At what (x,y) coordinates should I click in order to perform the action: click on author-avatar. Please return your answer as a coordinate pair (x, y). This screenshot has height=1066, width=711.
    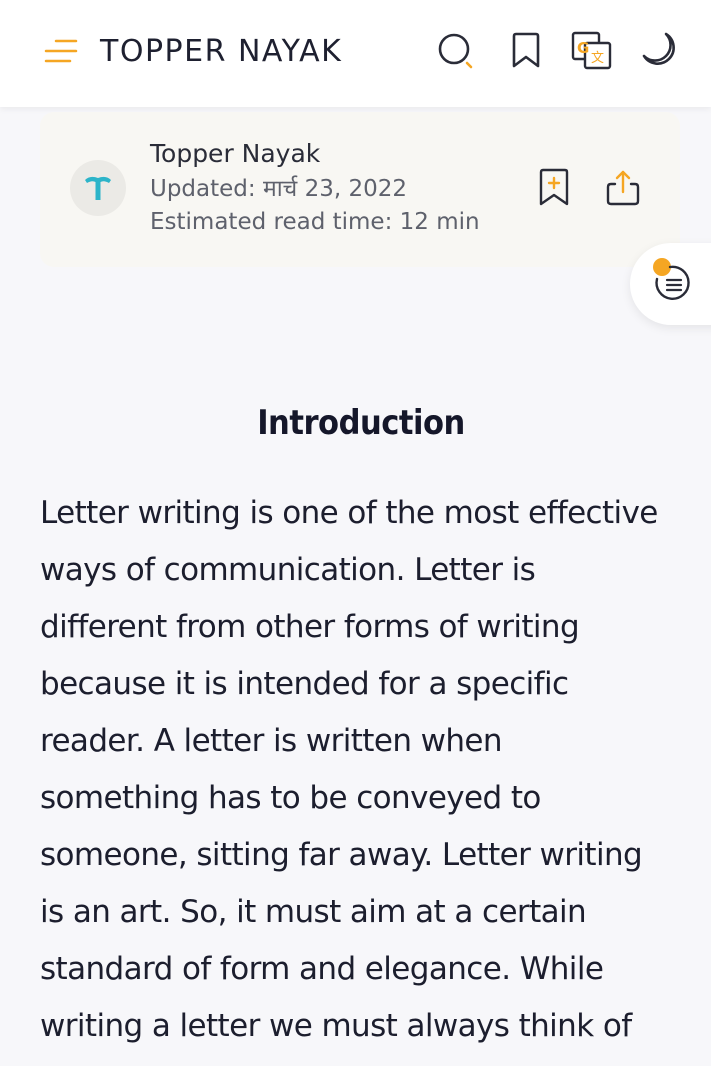
    Looking at the image, I should click on (98, 188).